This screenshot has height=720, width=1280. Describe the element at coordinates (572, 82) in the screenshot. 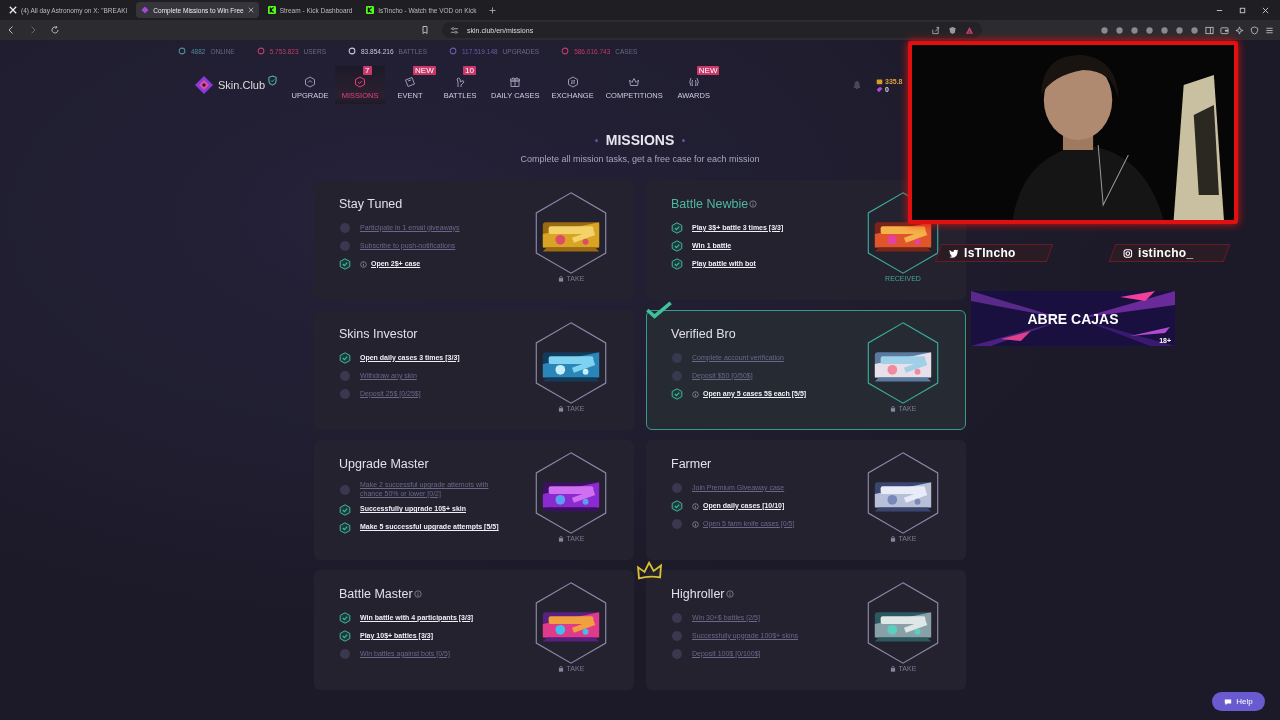

I see `exchange-icon` at that location.